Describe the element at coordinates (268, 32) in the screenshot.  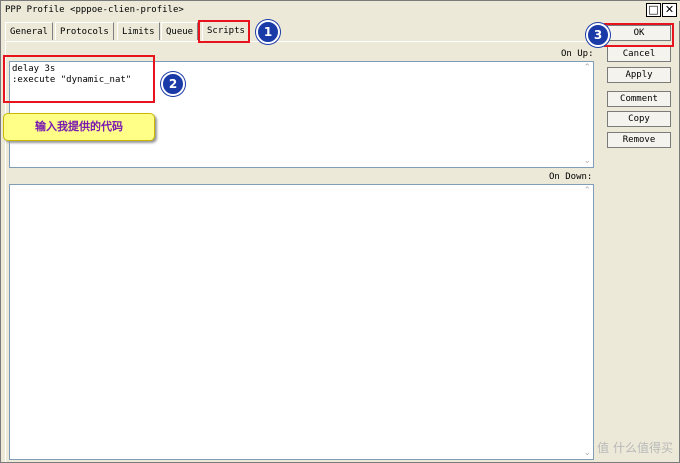
I see `step-1-badge: 1` at that location.